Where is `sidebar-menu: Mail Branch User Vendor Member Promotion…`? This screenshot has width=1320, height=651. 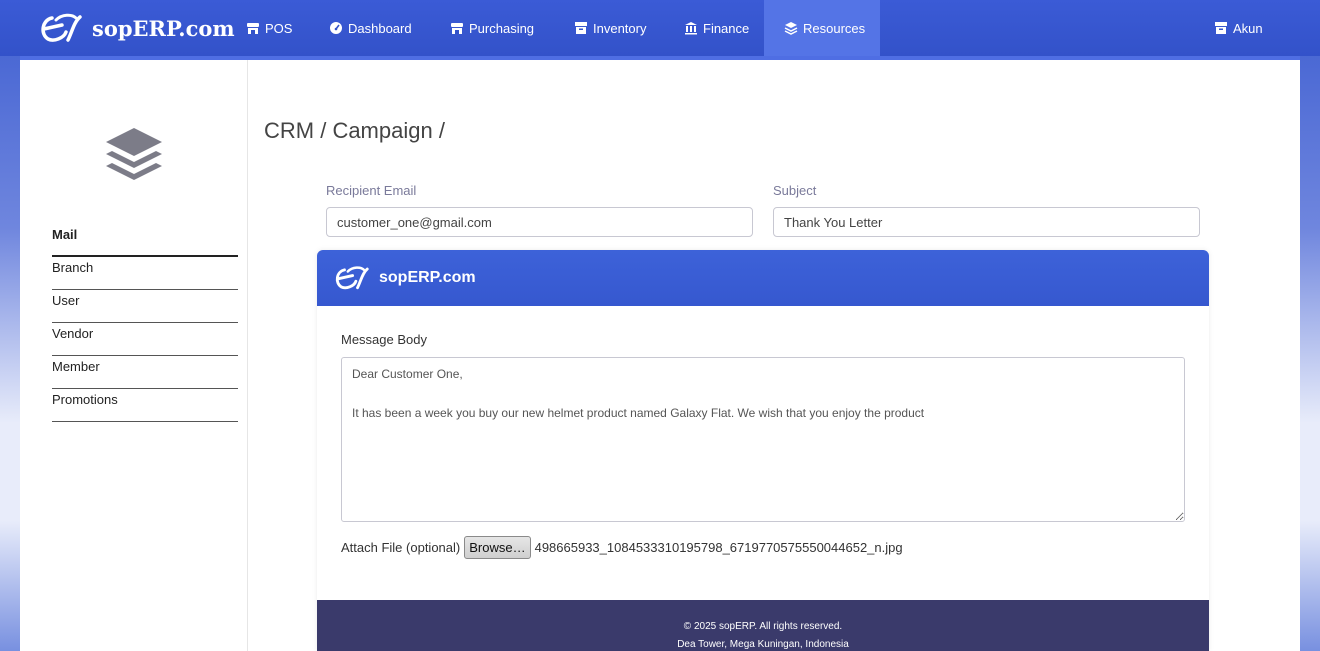
sidebar-menu: Mail Branch User Vendor Member Promotion… is located at coordinates (145, 323).